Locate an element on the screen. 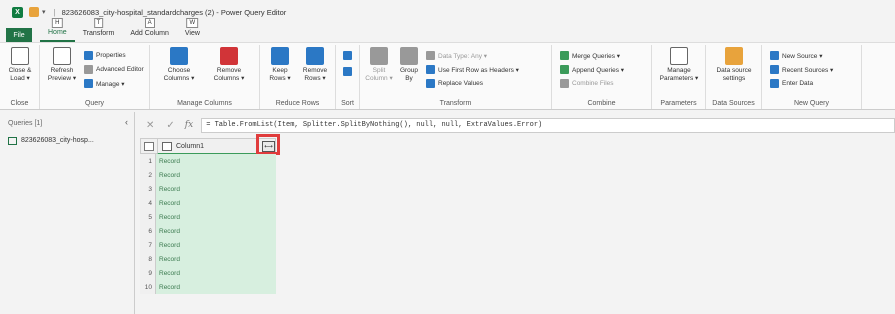 Image resolution: width=895 pixels, height=314 pixels. cancel-icon: ✕ is located at coordinates (150, 125).